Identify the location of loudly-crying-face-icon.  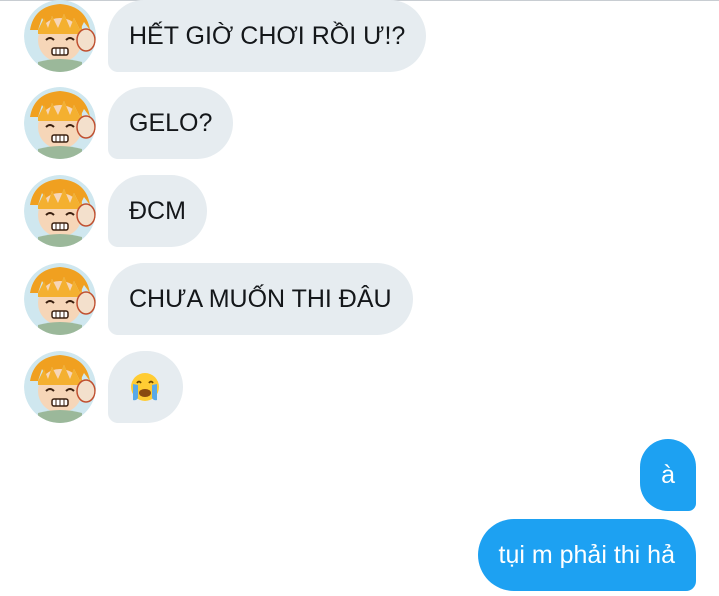
(145, 387).